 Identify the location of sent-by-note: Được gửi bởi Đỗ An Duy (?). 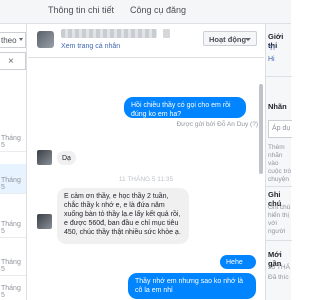
(217, 124).